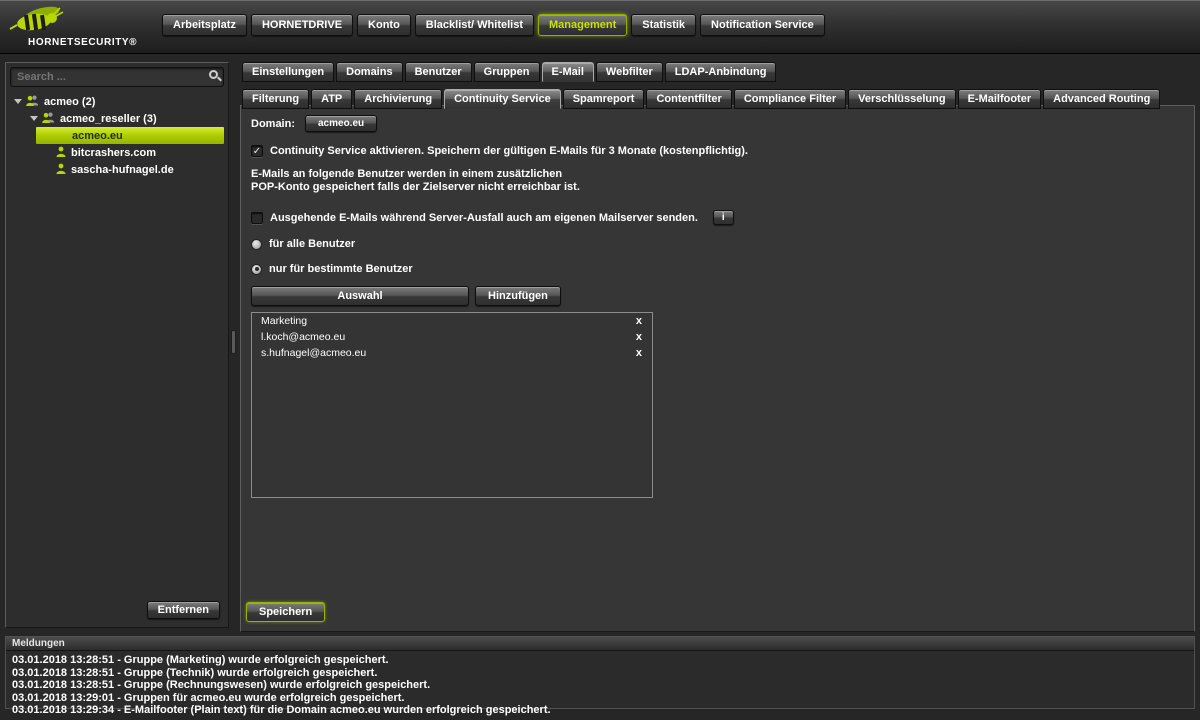 This screenshot has width=1200, height=720. I want to click on tree-item-label: sascha-hufnagel.de, so click(122, 169).